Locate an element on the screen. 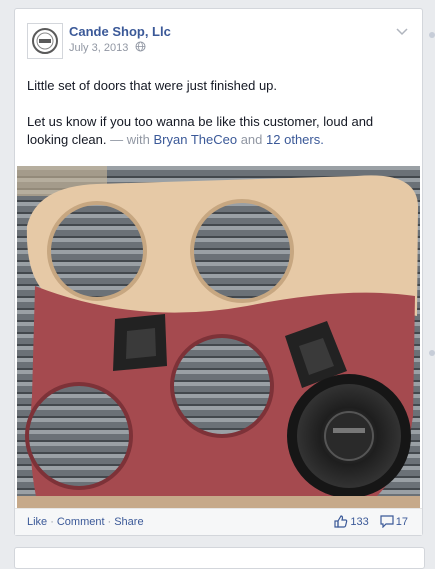 The image size is (435, 569). post-counts: 133 17 is located at coordinates (367, 523).